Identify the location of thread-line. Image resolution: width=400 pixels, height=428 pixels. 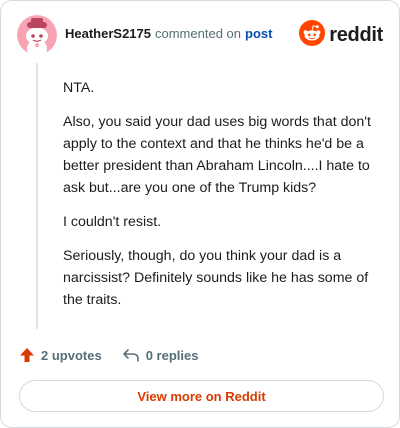
(37, 196).